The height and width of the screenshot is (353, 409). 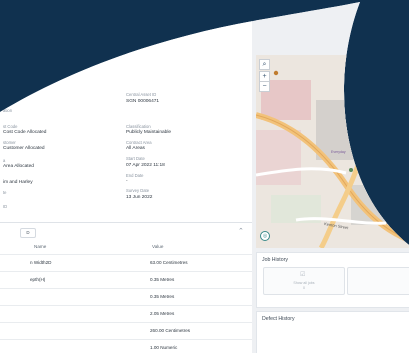 What do you see at coordinates (126, 263) in the screenshot?
I see `table-row: n Width2D 63.00 Centimetres` at bounding box center [126, 263].